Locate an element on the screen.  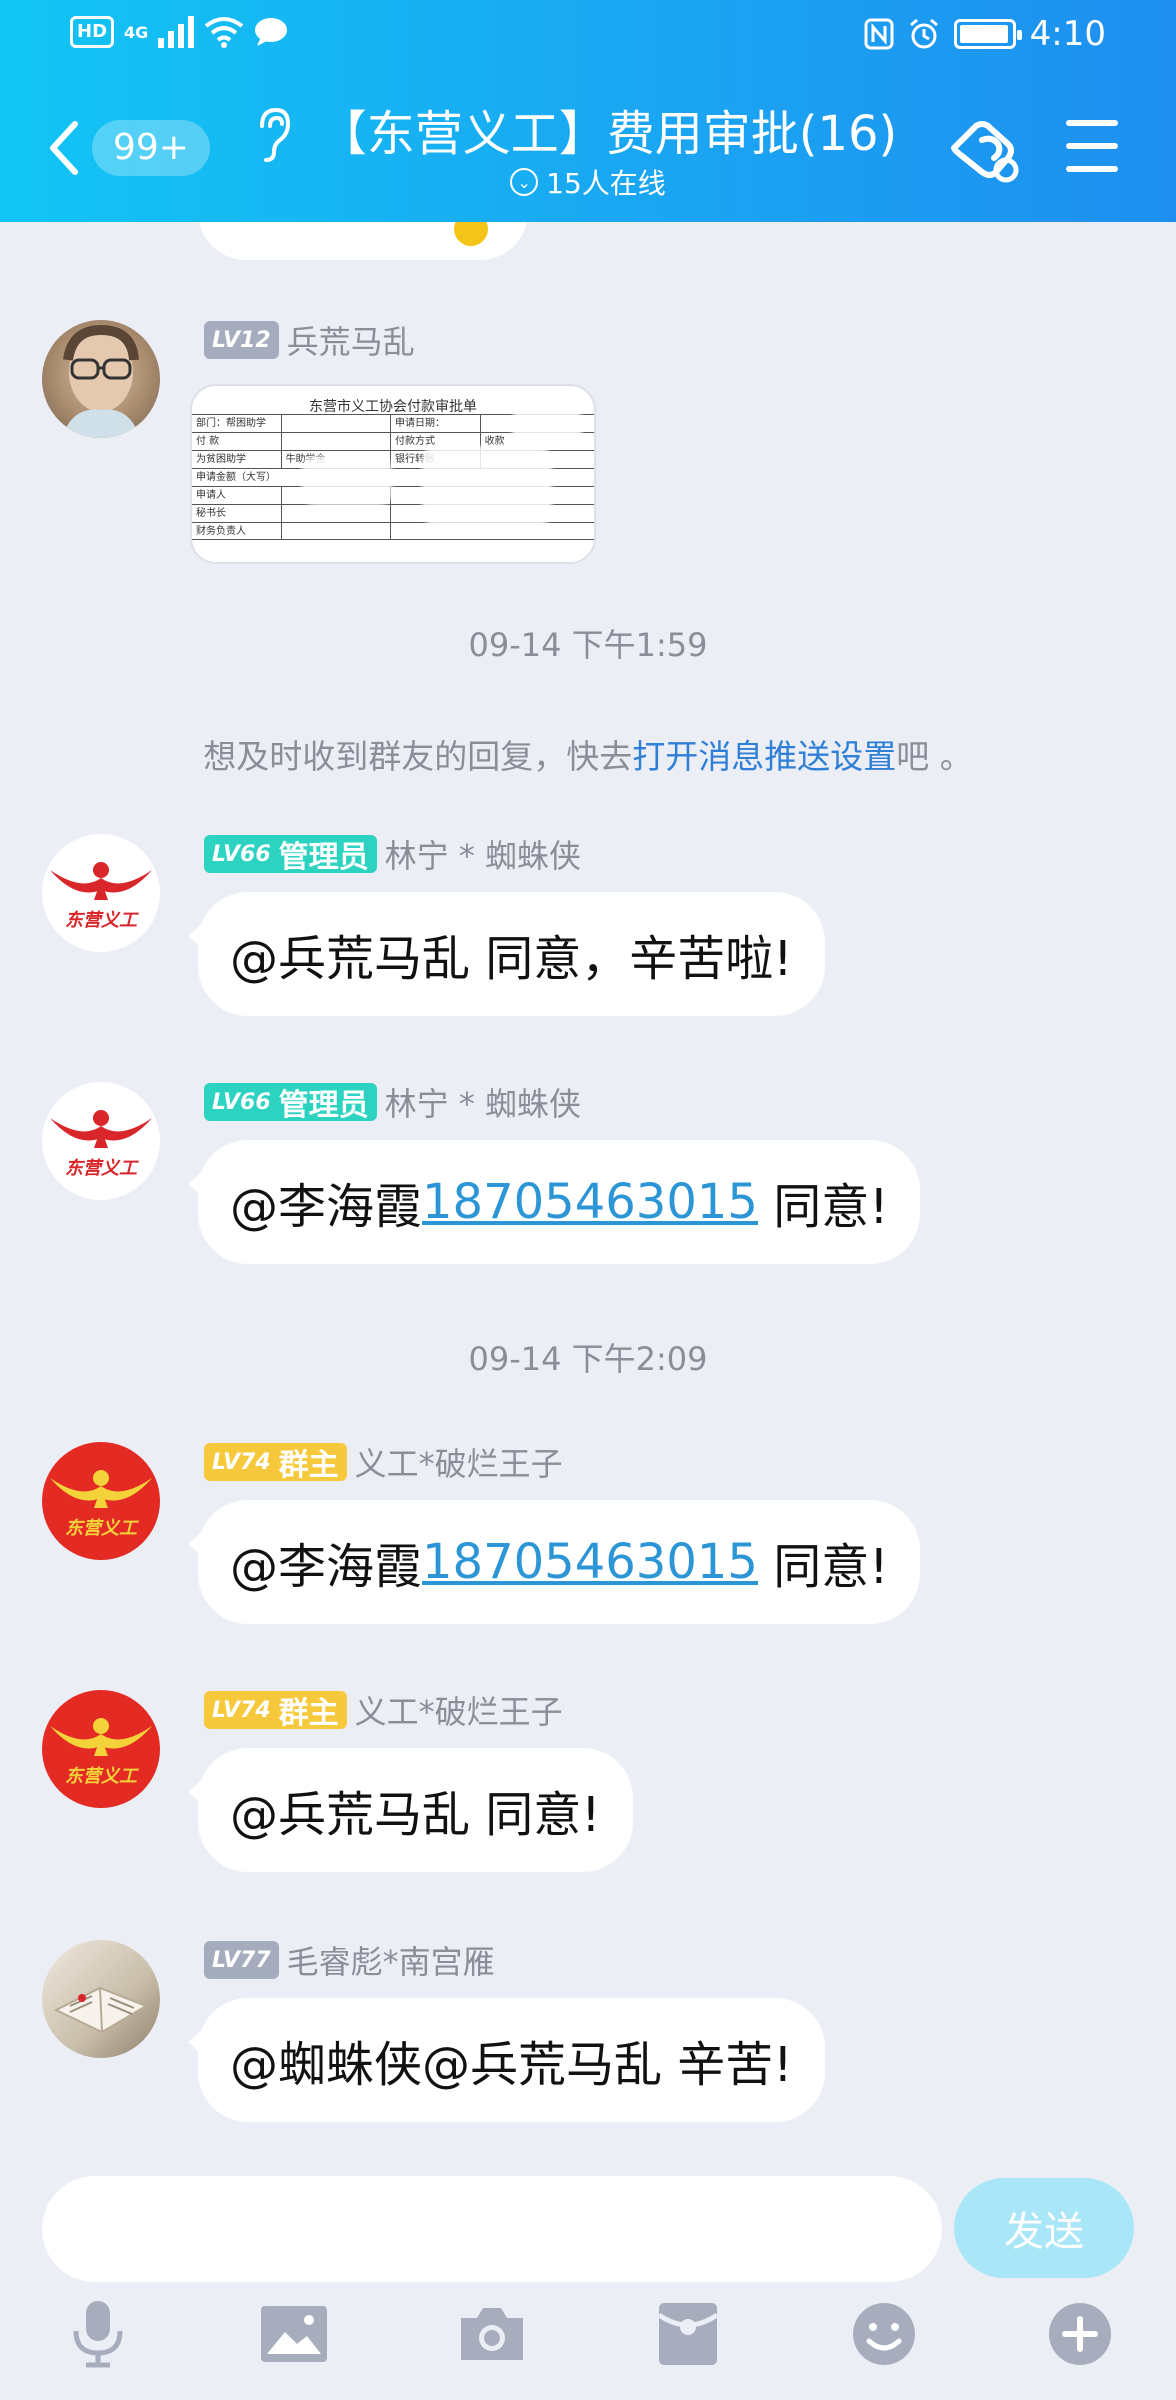
sender-name: 兵荒马乱 is located at coordinates (351, 340).